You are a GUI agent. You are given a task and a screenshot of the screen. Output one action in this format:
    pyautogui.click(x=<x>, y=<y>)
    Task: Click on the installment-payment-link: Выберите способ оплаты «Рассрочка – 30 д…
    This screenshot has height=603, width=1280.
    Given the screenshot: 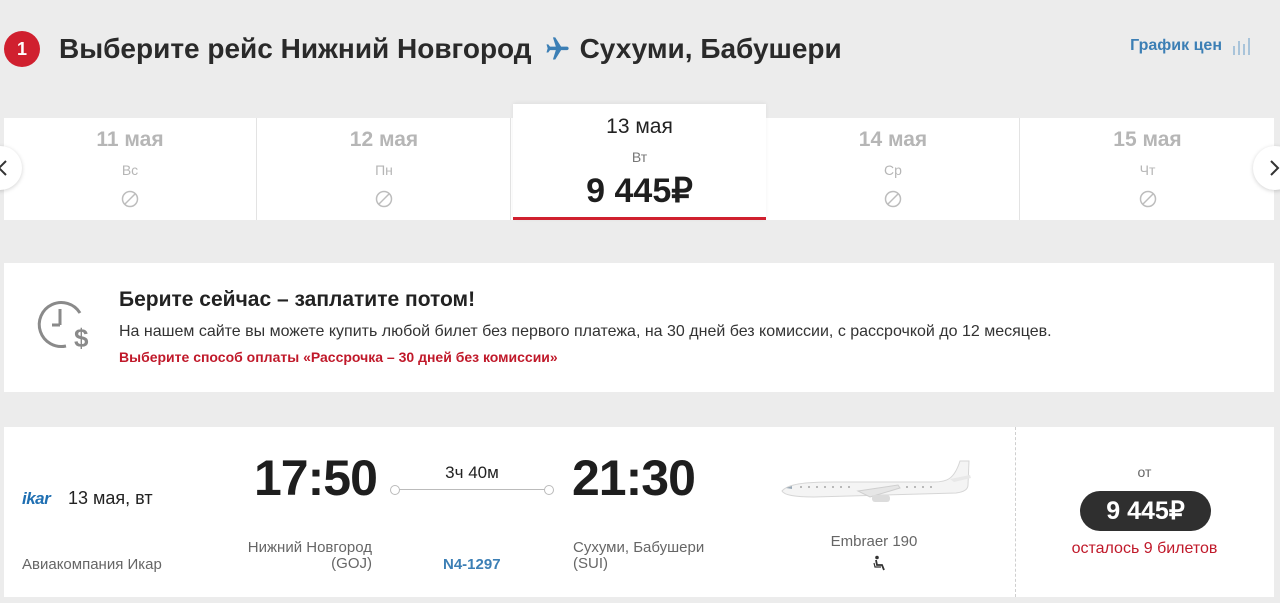 What is the action you would take?
    pyautogui.click(x=338, y=357)
    